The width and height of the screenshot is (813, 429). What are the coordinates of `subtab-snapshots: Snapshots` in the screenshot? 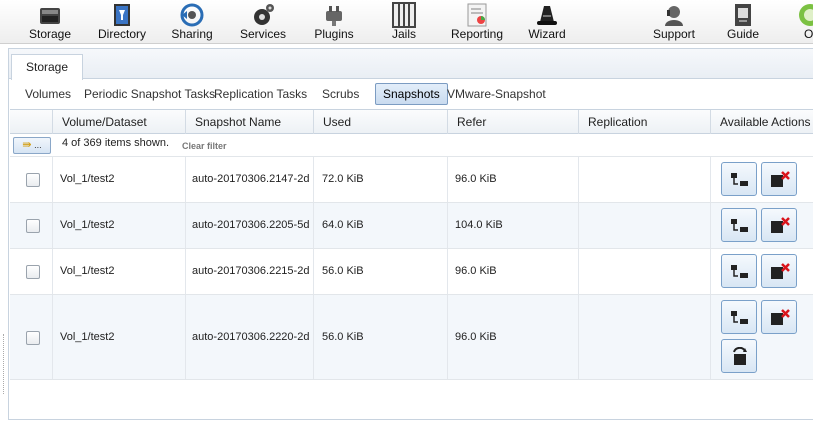 It's located at (411, 94).